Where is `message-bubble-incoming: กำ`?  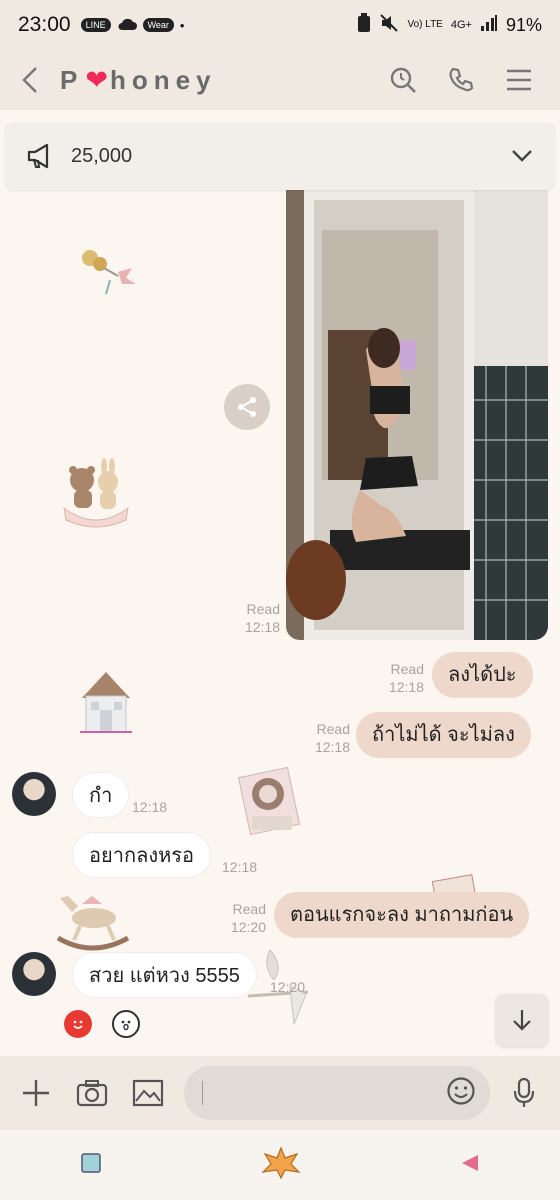 message-bubble-incoming: กำ is located at coordinates (101, 795).